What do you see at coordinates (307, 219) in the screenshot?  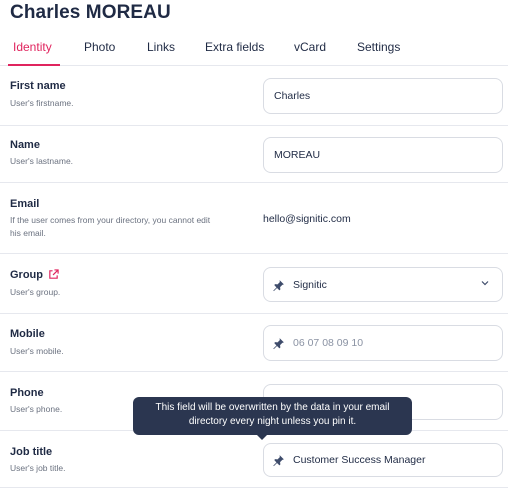 I see `email-value: hello@signitic.com` at bounding box center [307, 219].